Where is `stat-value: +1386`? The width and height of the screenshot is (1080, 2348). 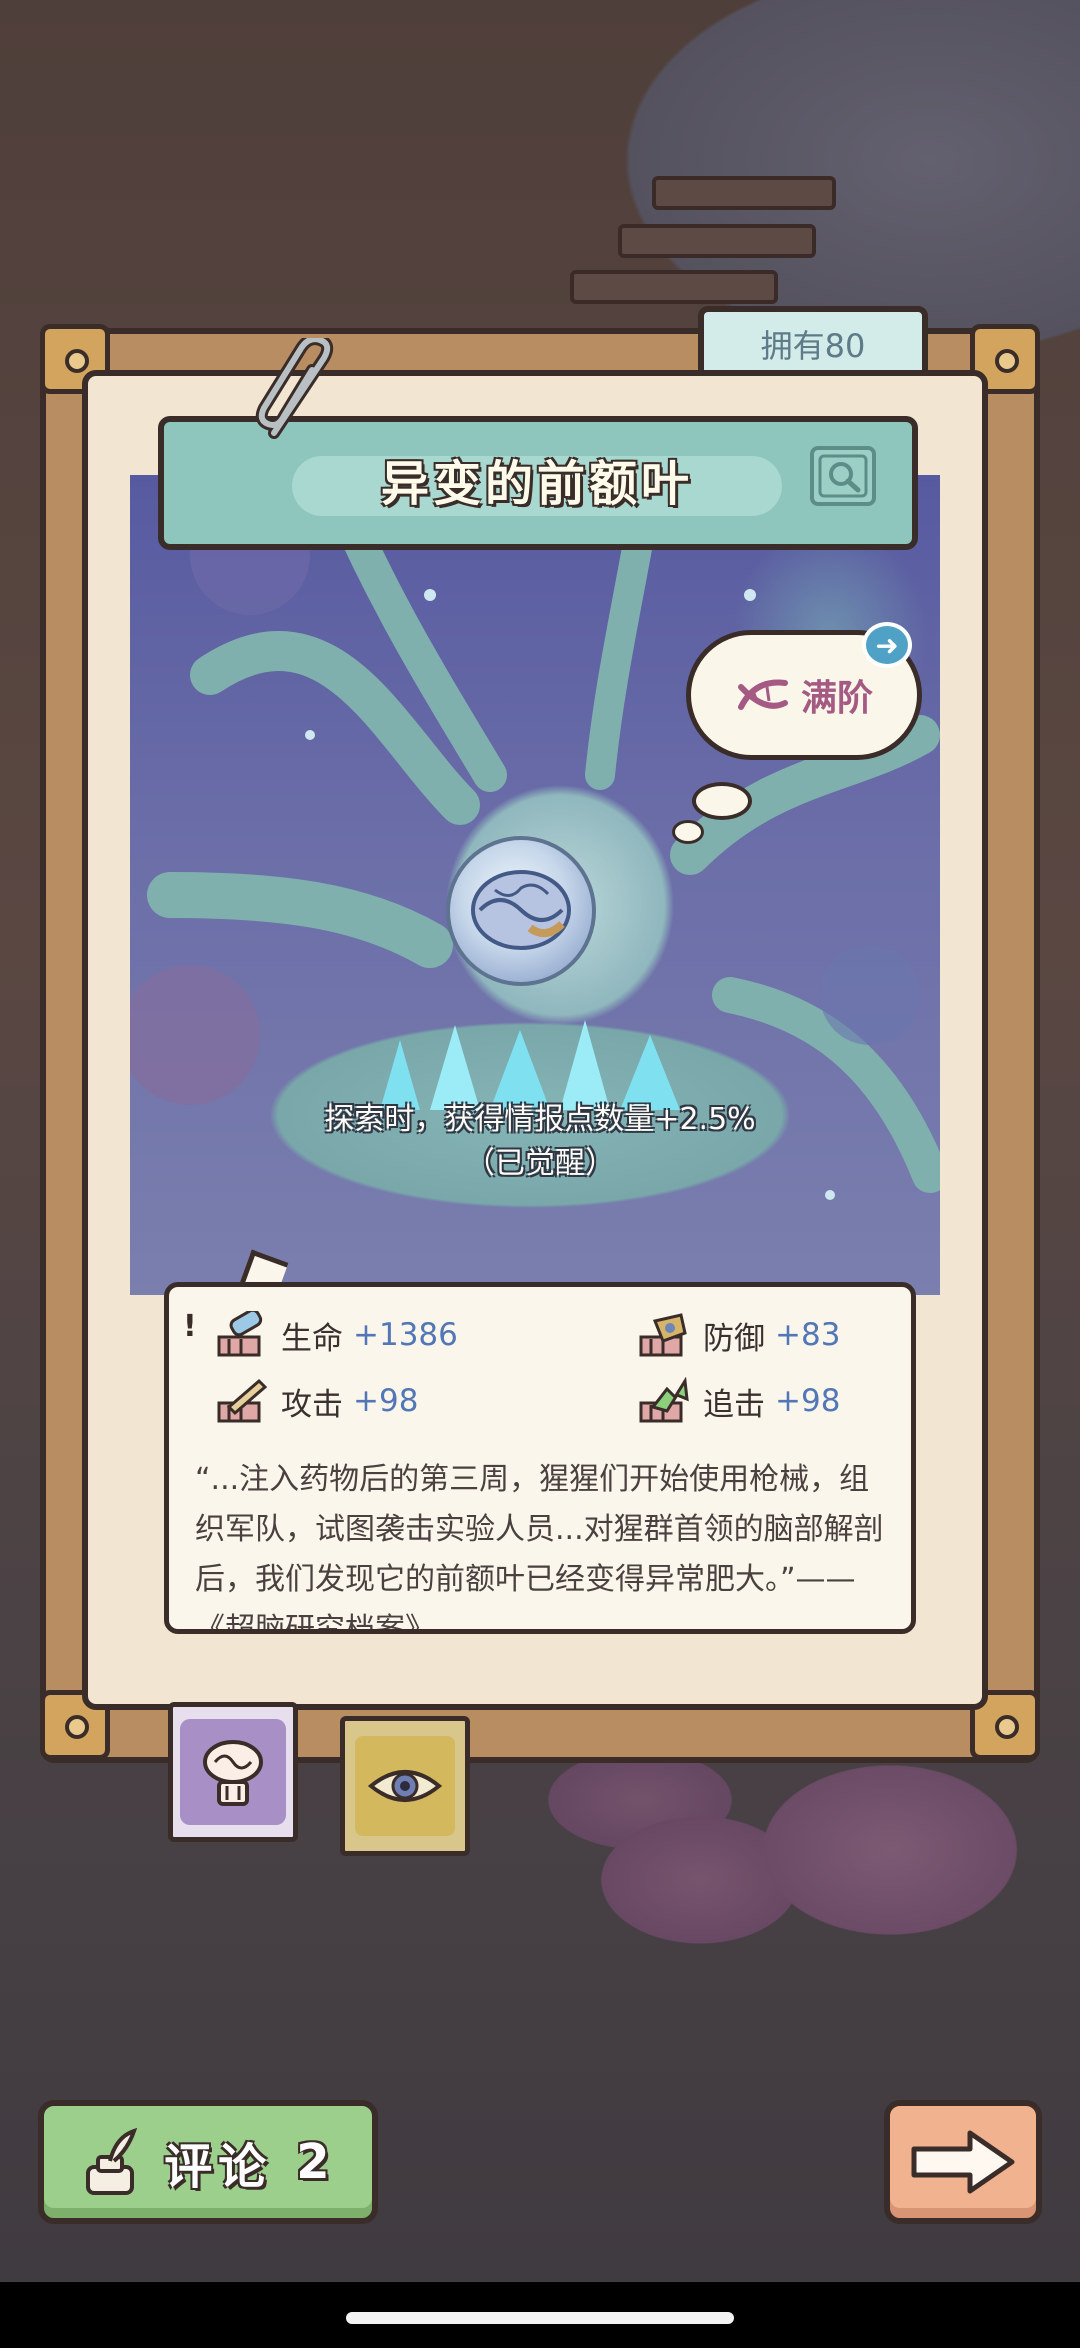
stat-value: +1386 is located at coordinates (405, 1335).